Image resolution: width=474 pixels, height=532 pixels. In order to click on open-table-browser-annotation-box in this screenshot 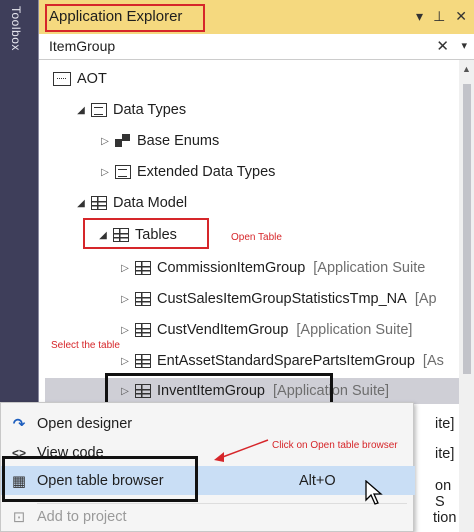, I will do `click(100, 479)`.